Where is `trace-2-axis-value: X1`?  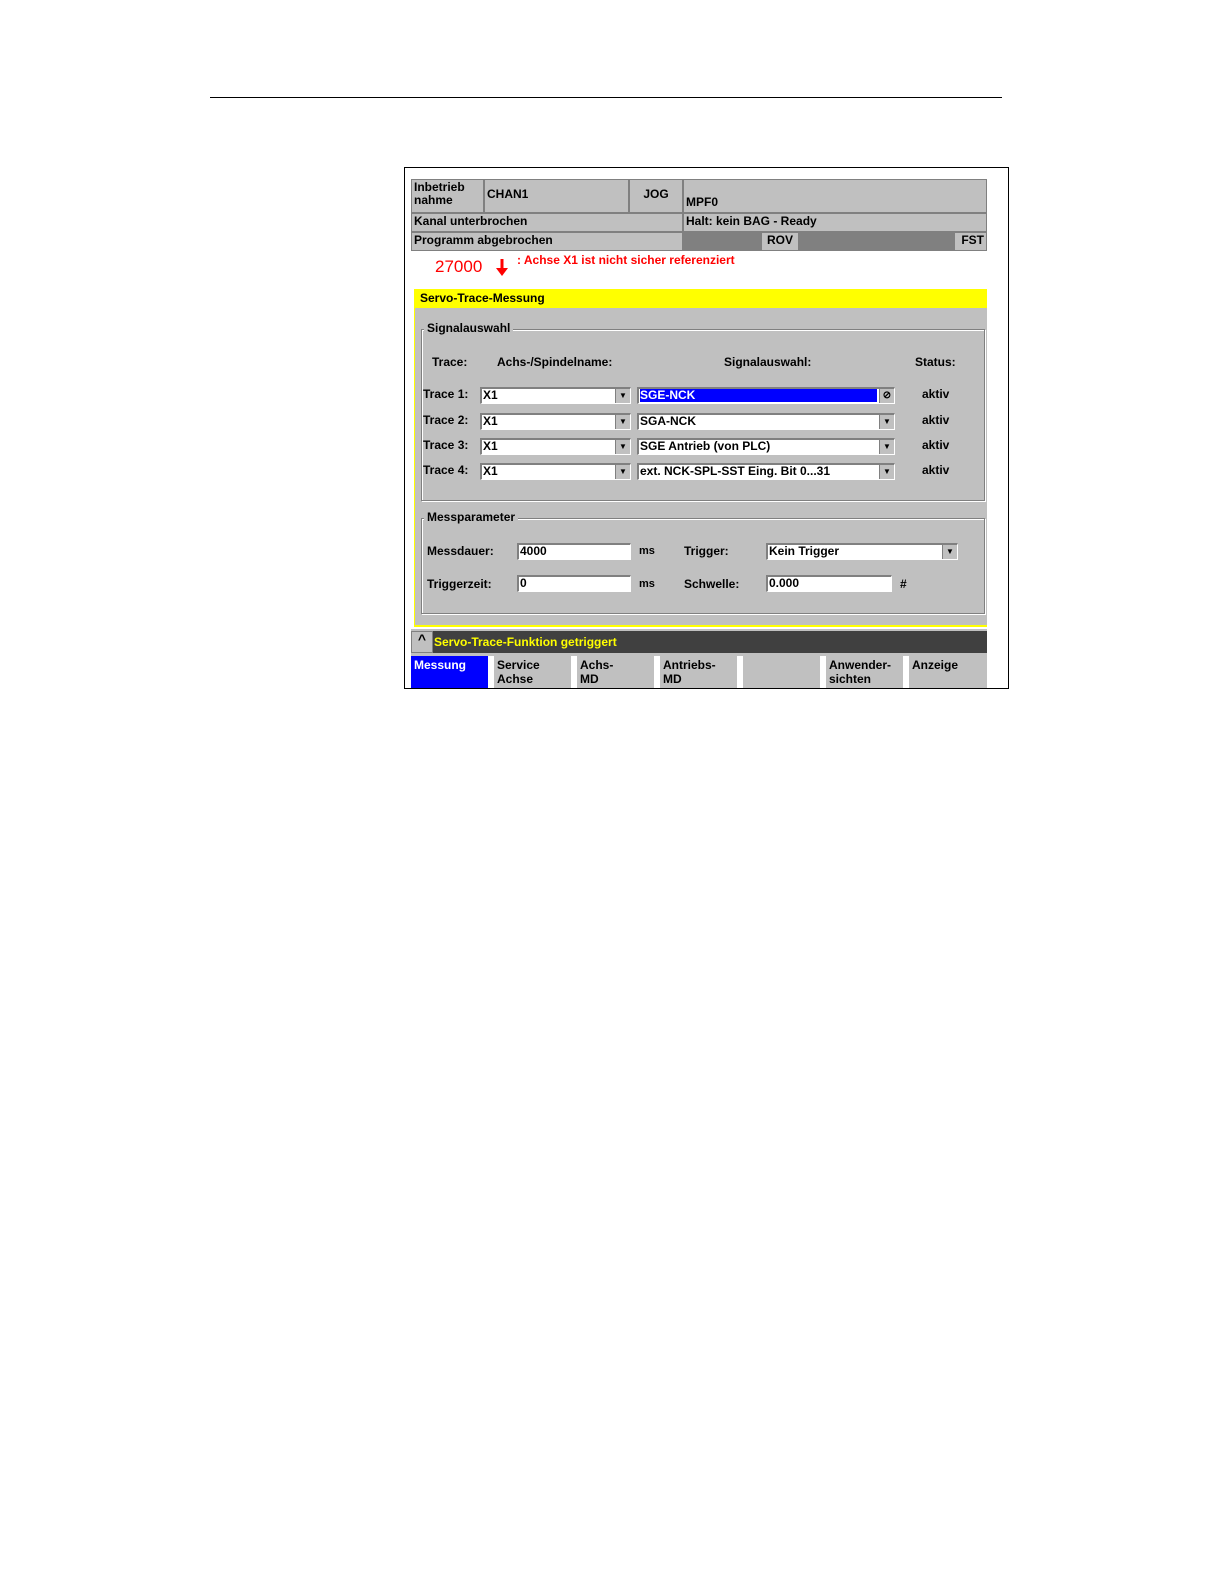
trace-2-axis-value: X1 is located at coordinates (490, 421).